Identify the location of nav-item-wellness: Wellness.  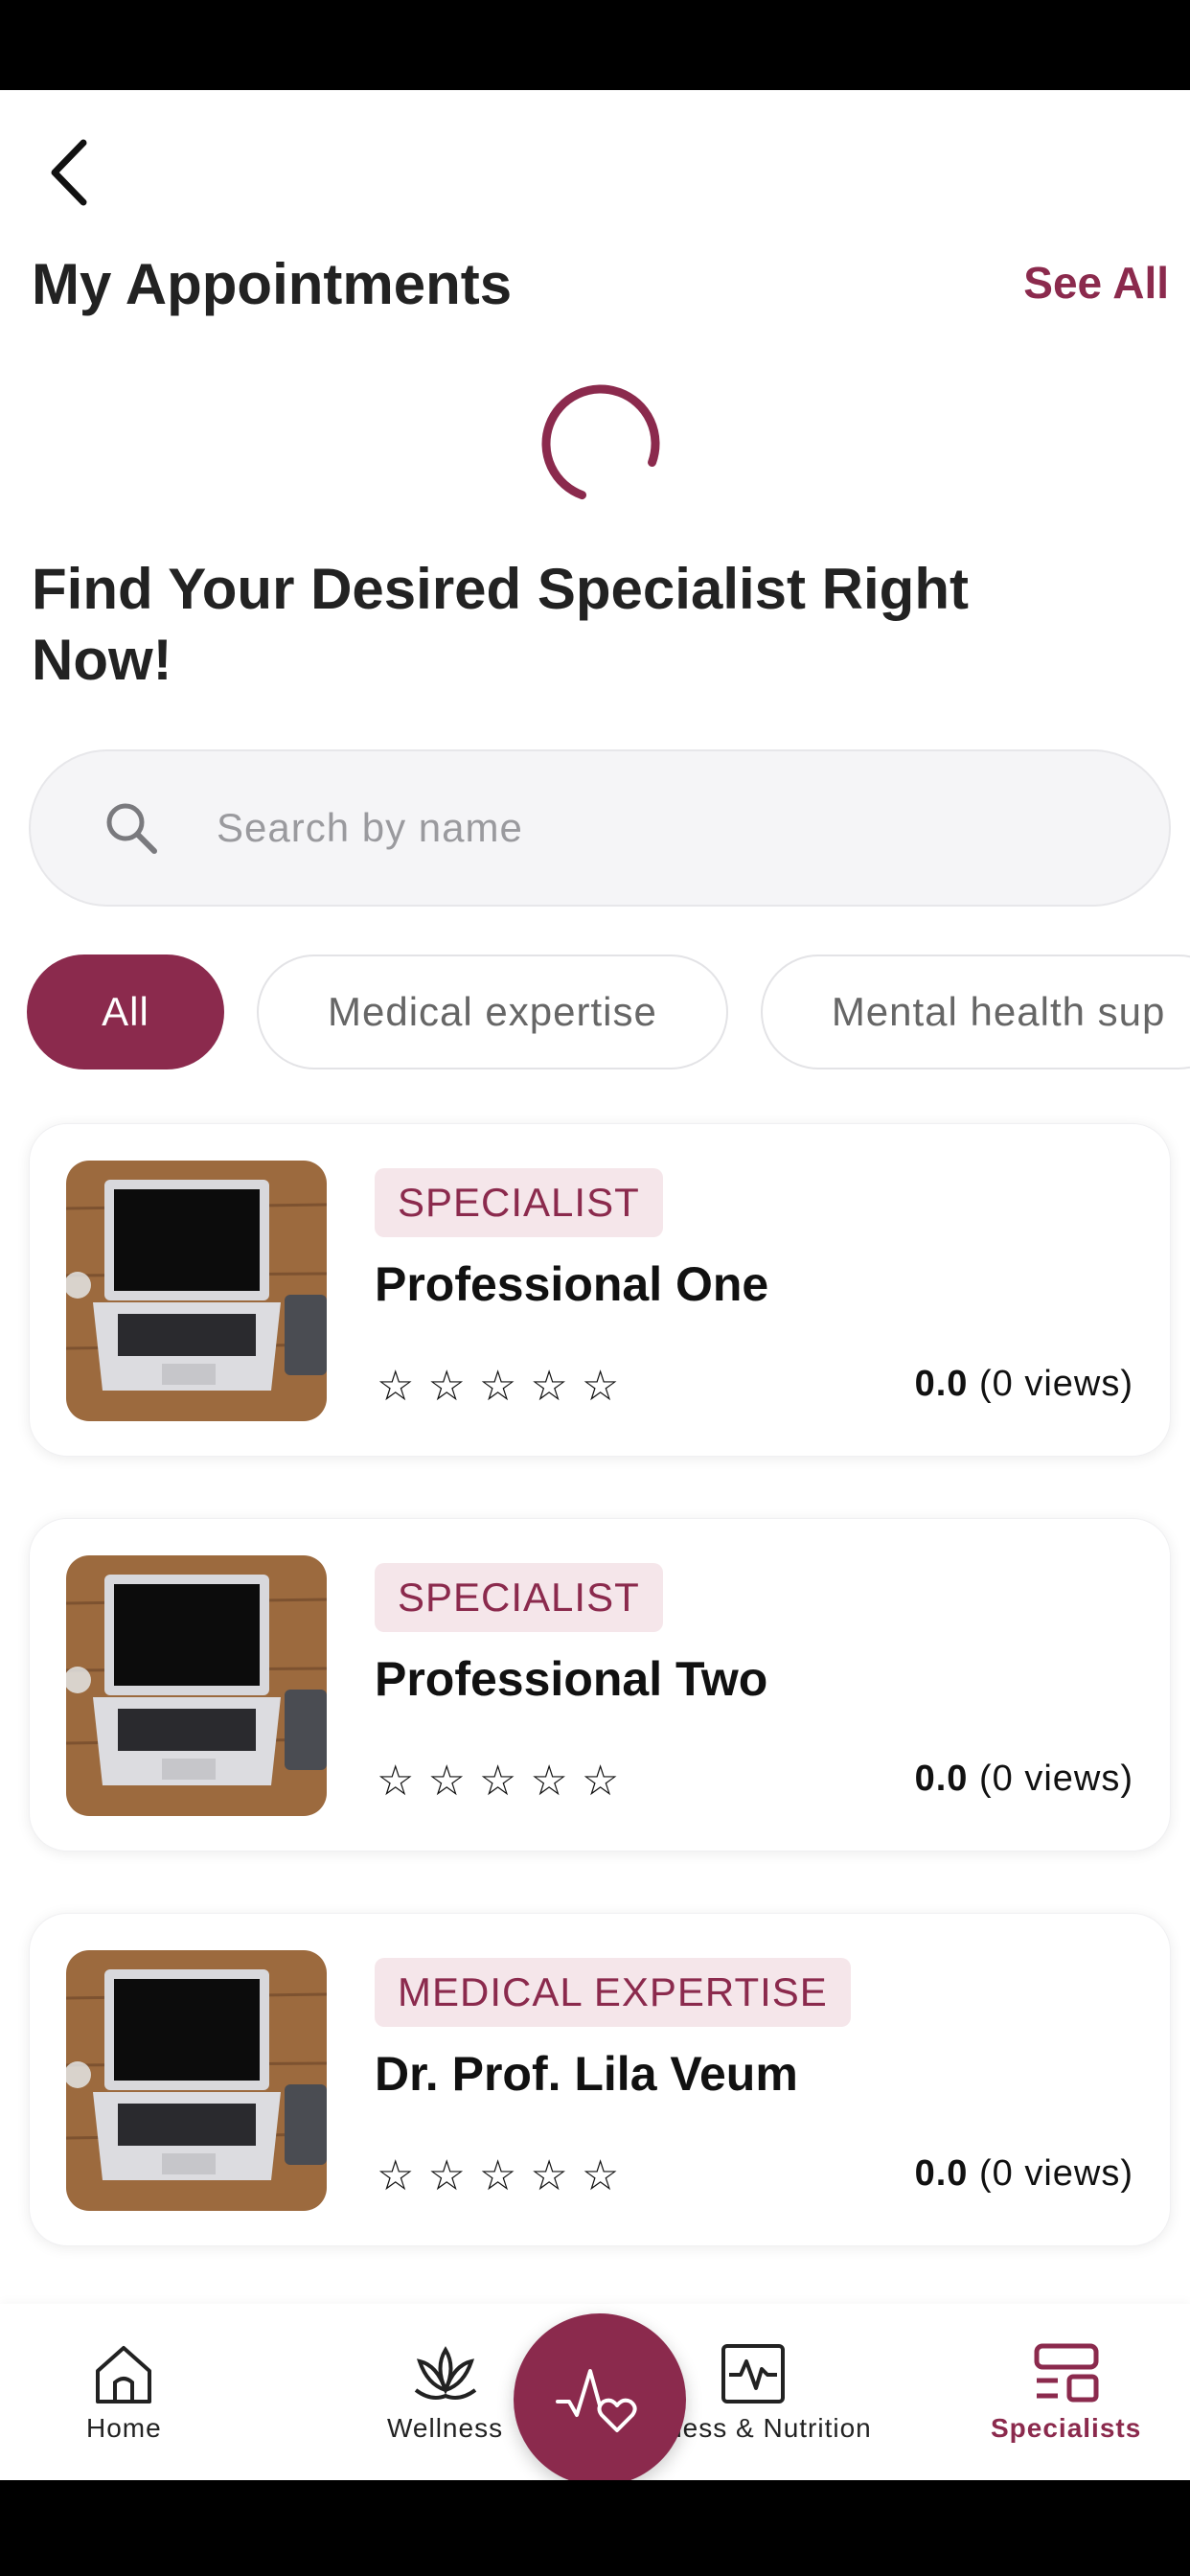
(445, 2392).